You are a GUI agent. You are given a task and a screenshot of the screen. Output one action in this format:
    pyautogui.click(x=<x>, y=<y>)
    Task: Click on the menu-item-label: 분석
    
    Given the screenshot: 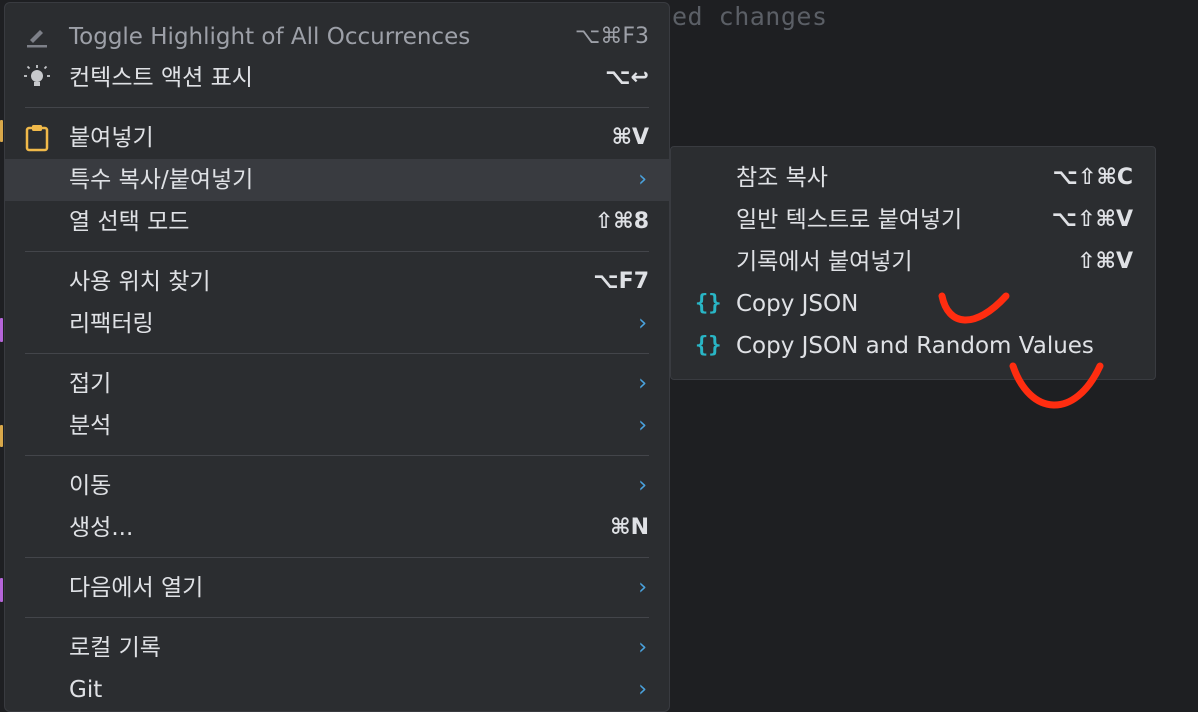 What is the action you would take?
    pyautogui.click(x=90, y=426)
    